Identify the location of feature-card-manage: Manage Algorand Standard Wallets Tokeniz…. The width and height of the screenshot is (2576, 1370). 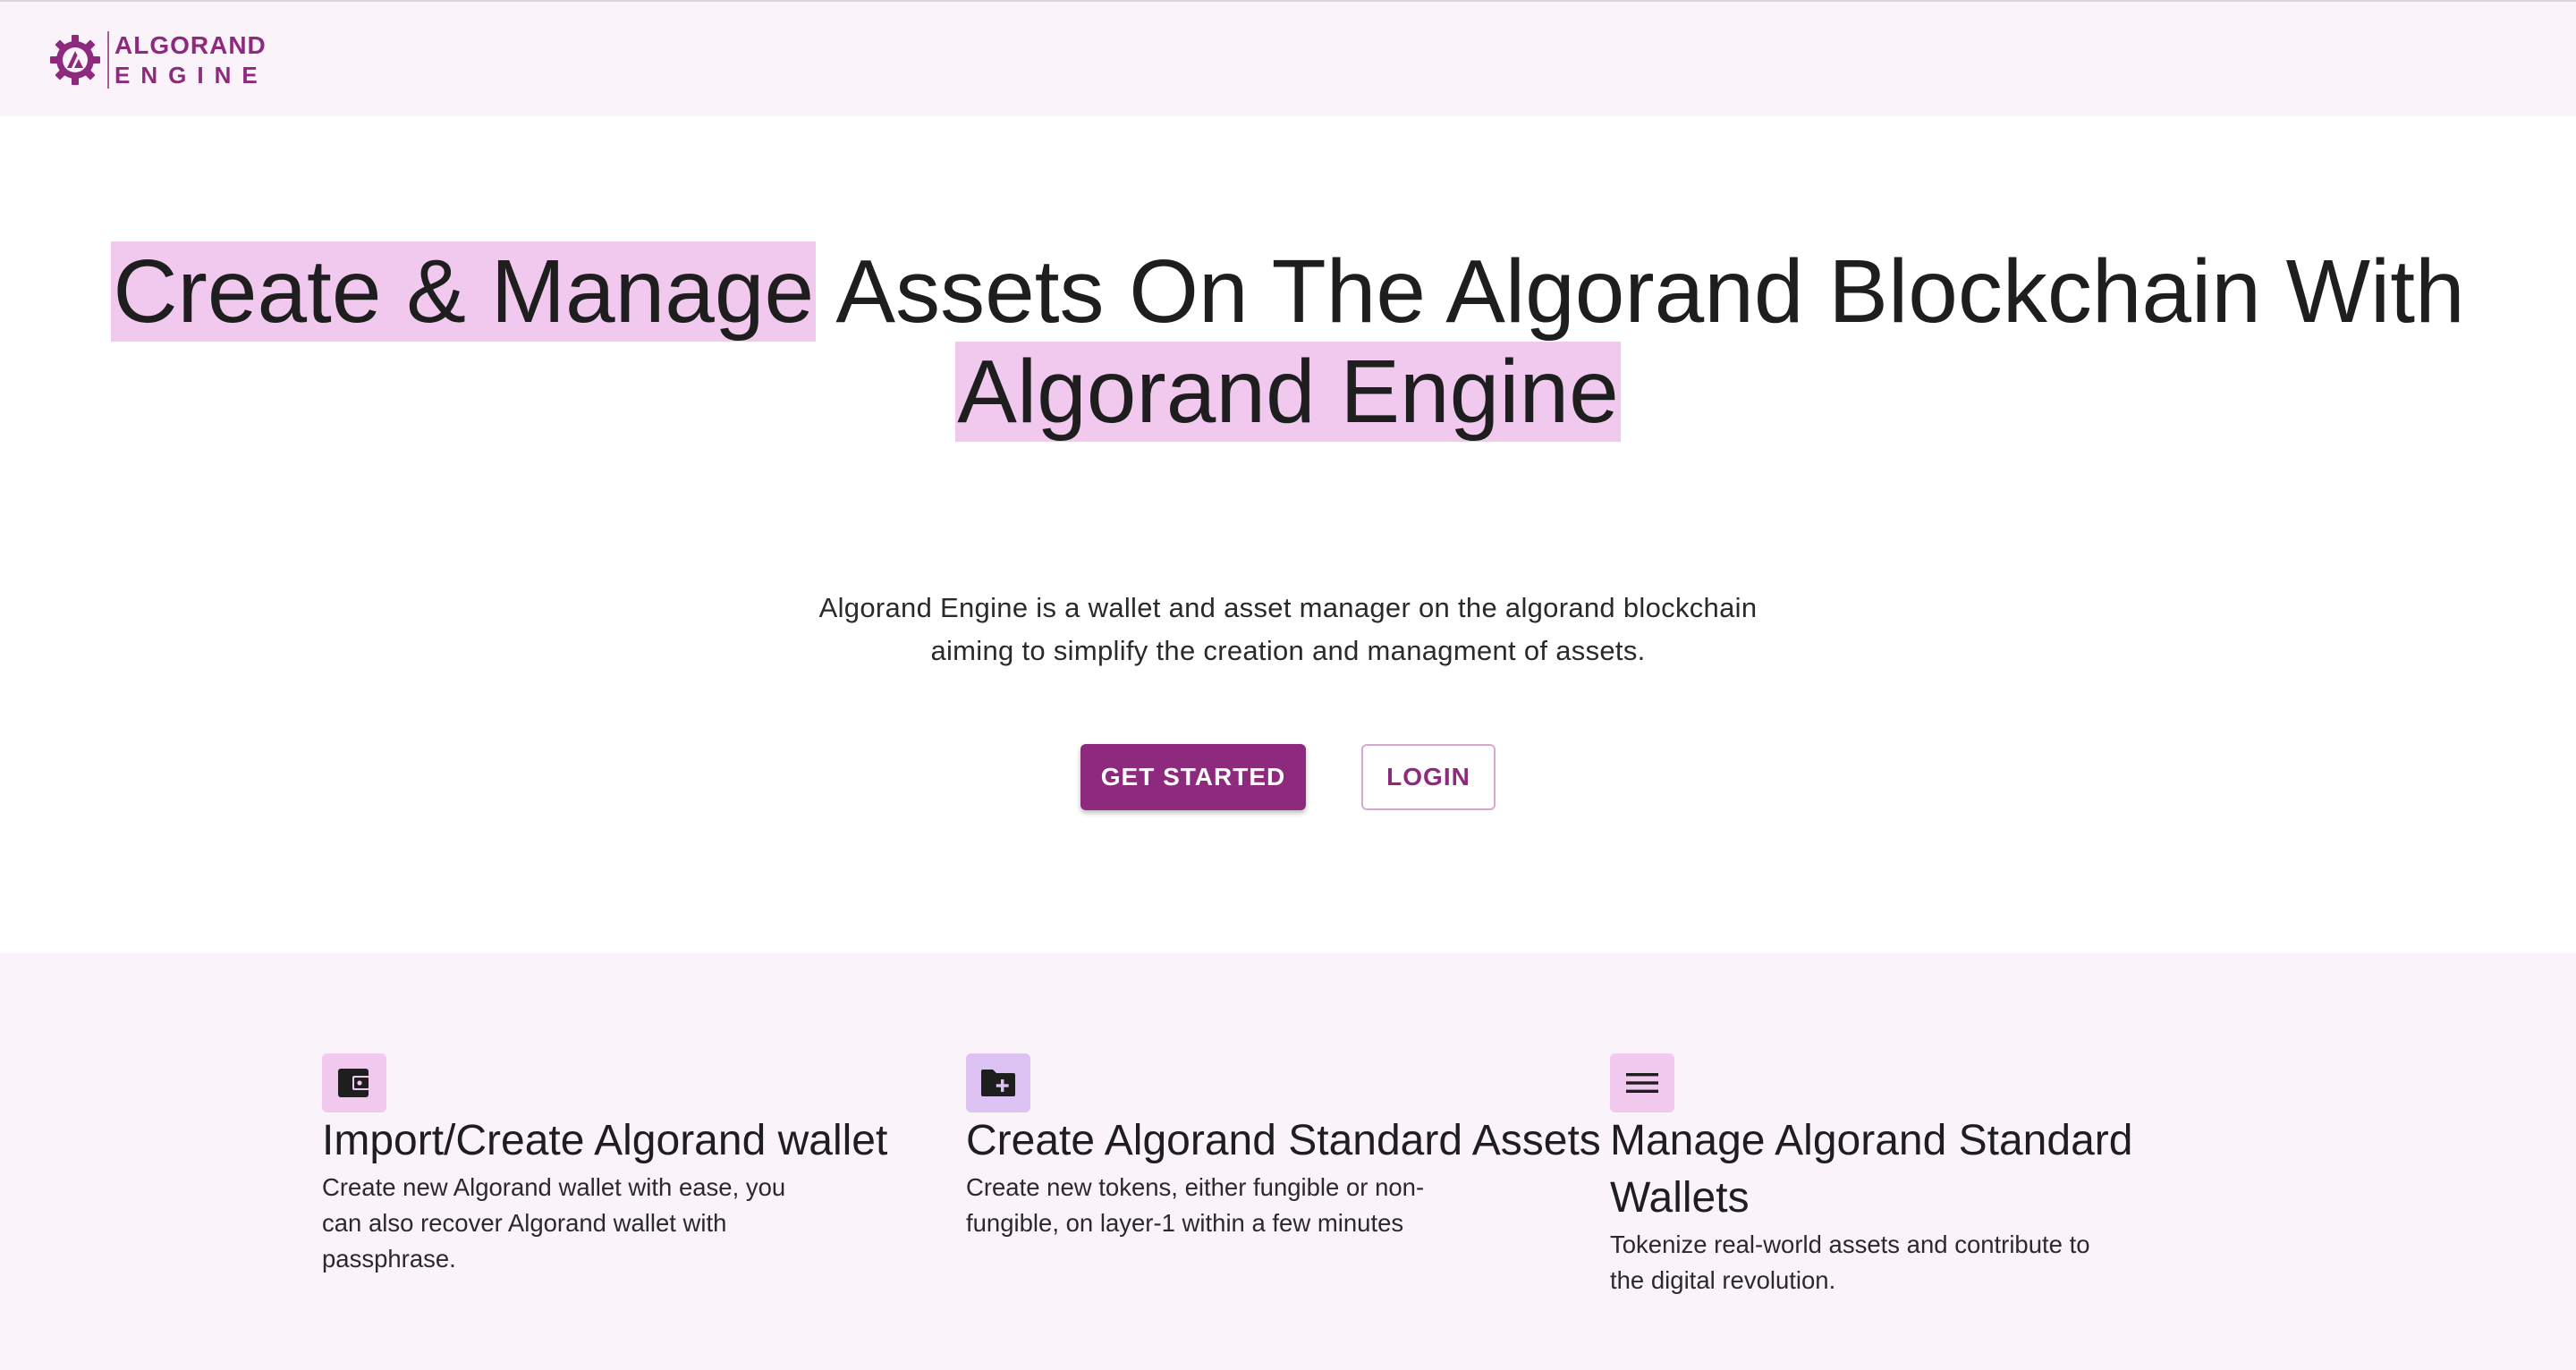
(1932, 1175).